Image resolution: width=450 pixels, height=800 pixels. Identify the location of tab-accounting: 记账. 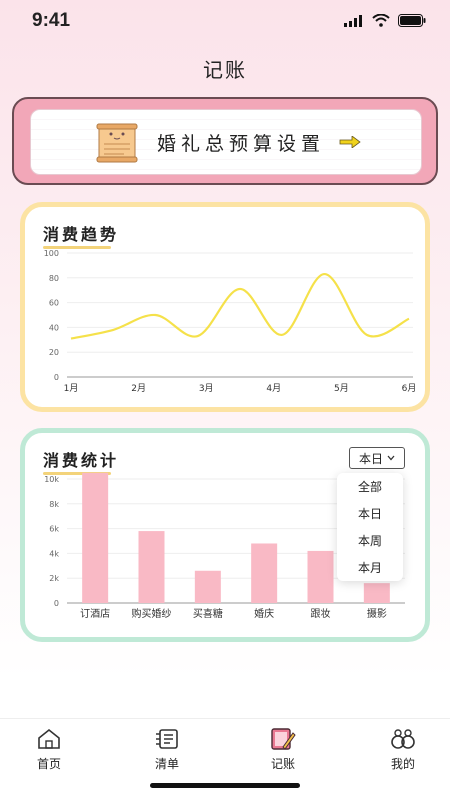
(283, 749).